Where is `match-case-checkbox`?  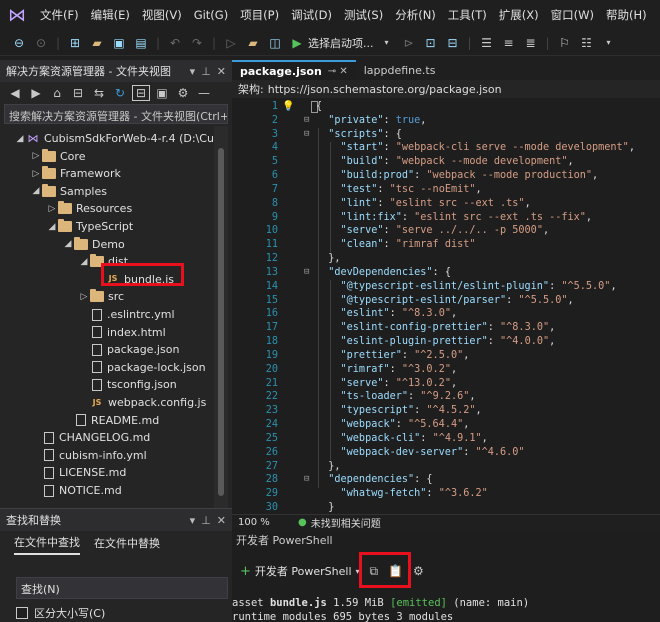 match-case-checkbox is located at coordinates (22, 613).